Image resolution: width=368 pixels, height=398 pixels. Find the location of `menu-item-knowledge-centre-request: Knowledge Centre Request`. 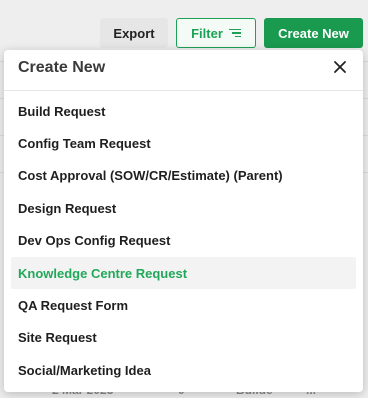

menu-item-knowledge-centre-request: Knowledge Centre Request is located at coordinates (183, 273).